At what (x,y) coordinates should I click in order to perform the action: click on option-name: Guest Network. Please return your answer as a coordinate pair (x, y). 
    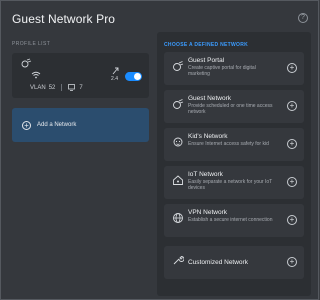
    Looking at the image, I should click on (209, 98).